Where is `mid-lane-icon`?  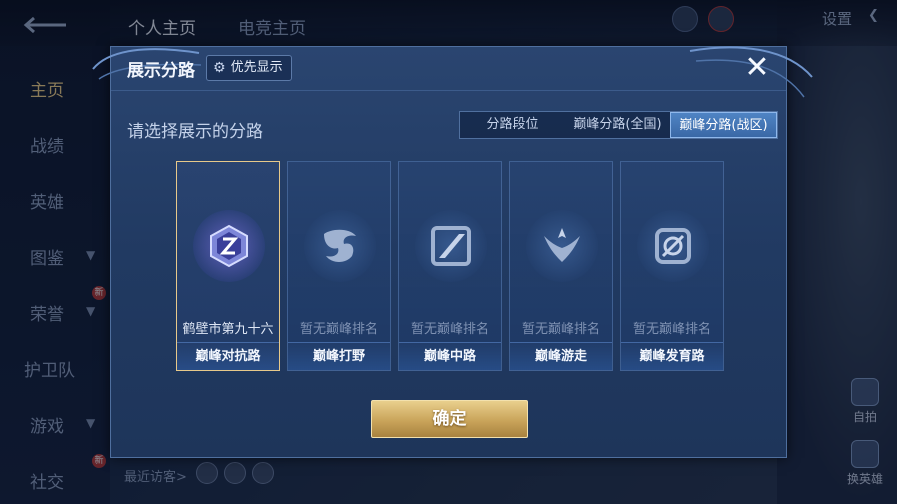
mid-lane-icon is located at coordinates (451, 246).